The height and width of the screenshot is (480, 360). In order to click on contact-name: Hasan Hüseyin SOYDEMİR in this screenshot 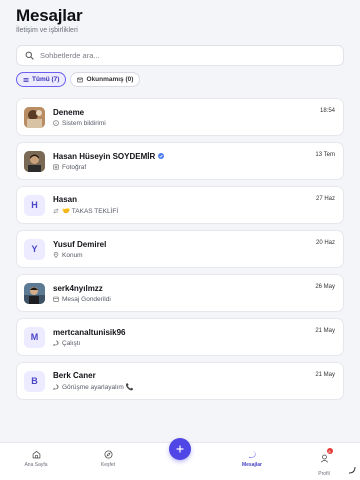, I will do `click(104, 156)`.